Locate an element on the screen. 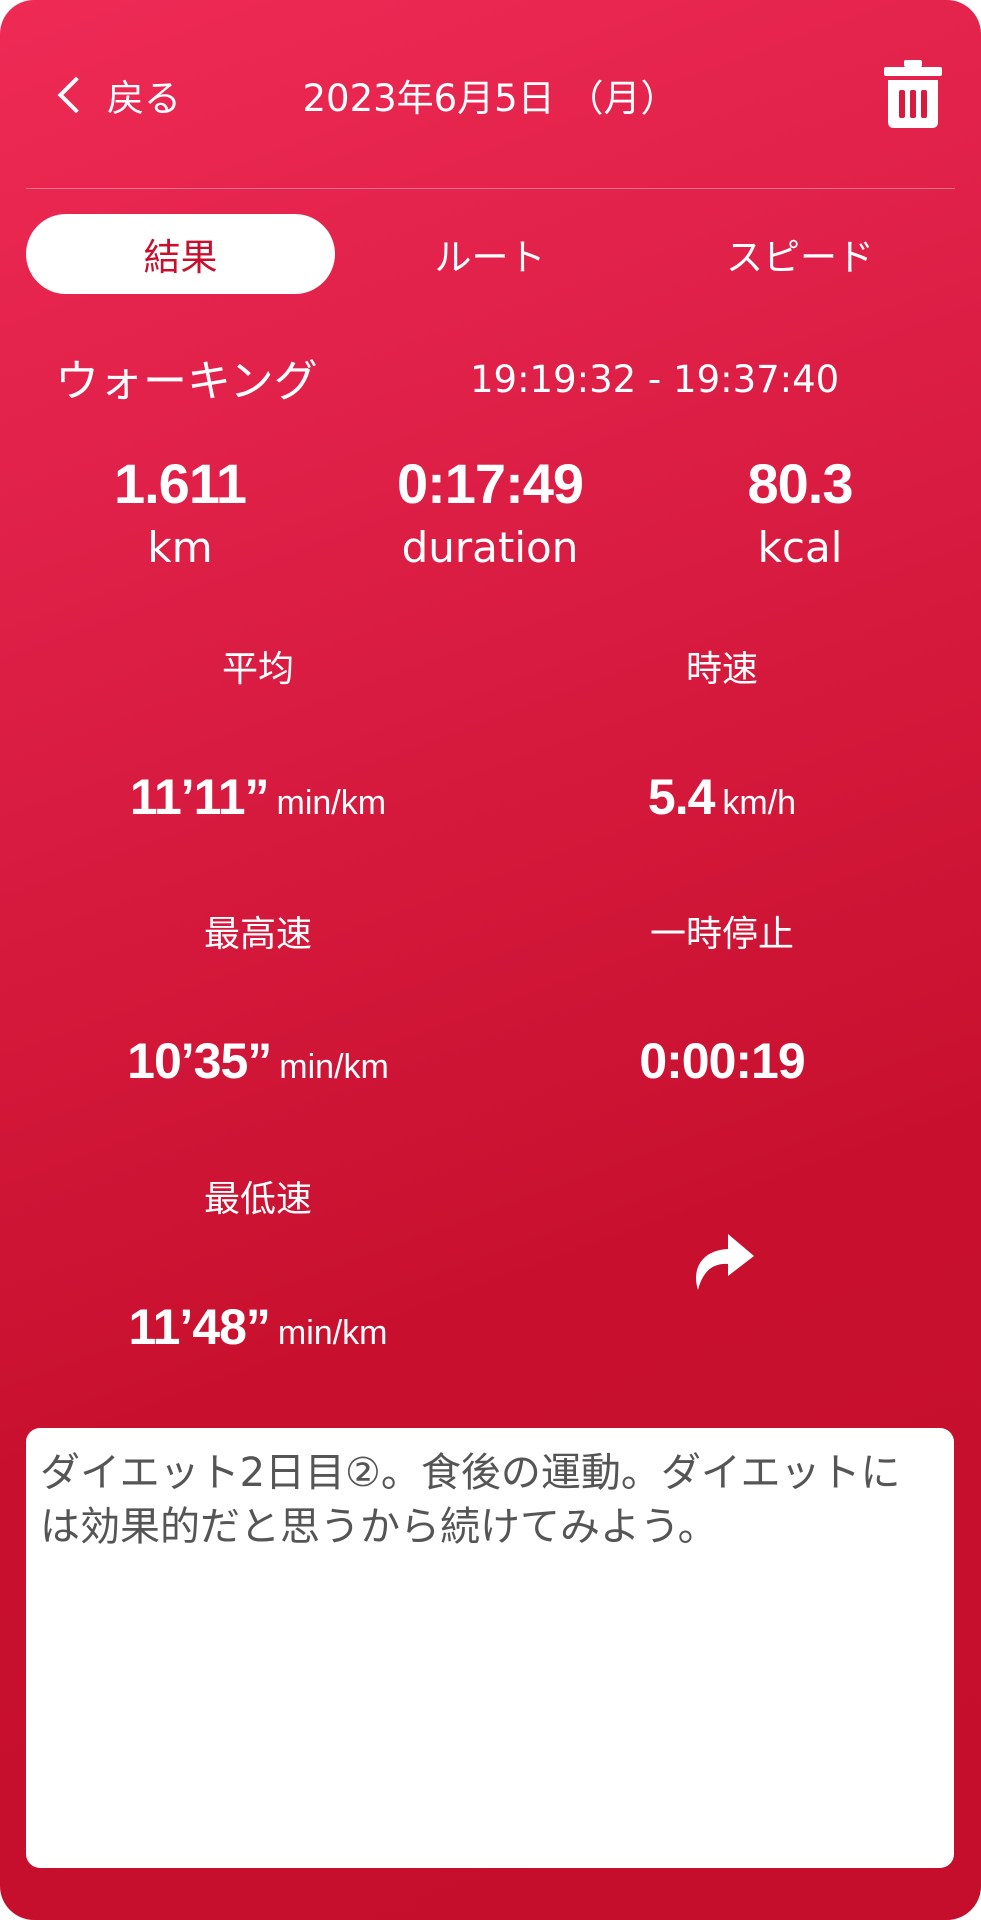 The height and width of the screenshot is (1920, 981). tab-result: 結果 is located at coordinates (180, 254).